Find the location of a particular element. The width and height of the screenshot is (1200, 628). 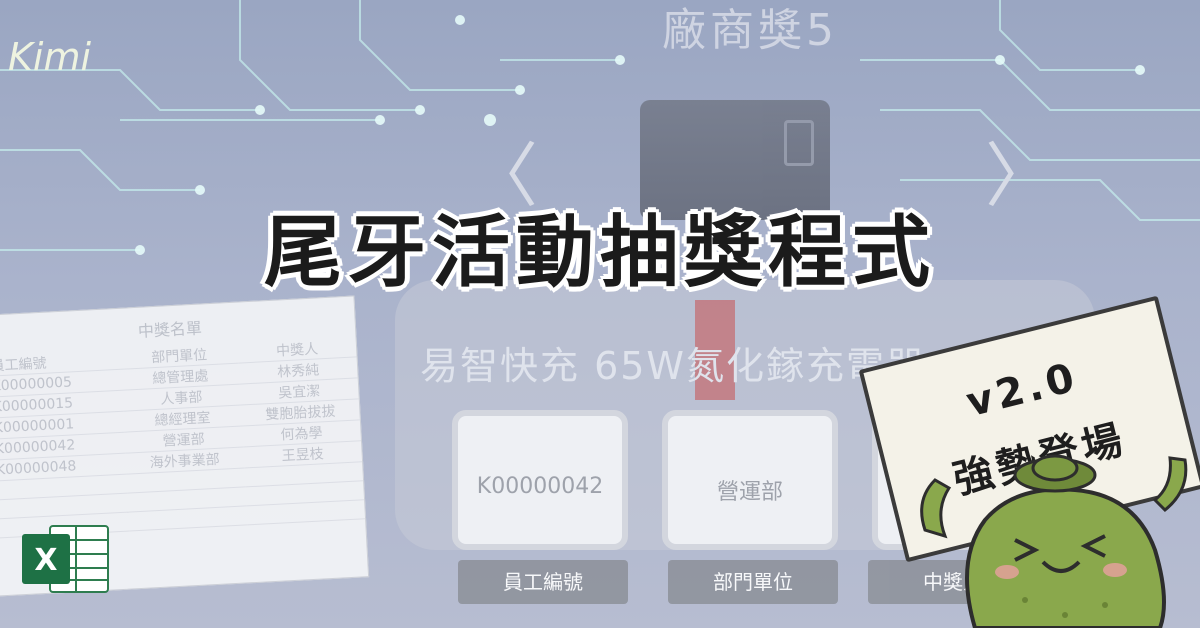

svg-text: Kimi is located at coordinates (49, 57).